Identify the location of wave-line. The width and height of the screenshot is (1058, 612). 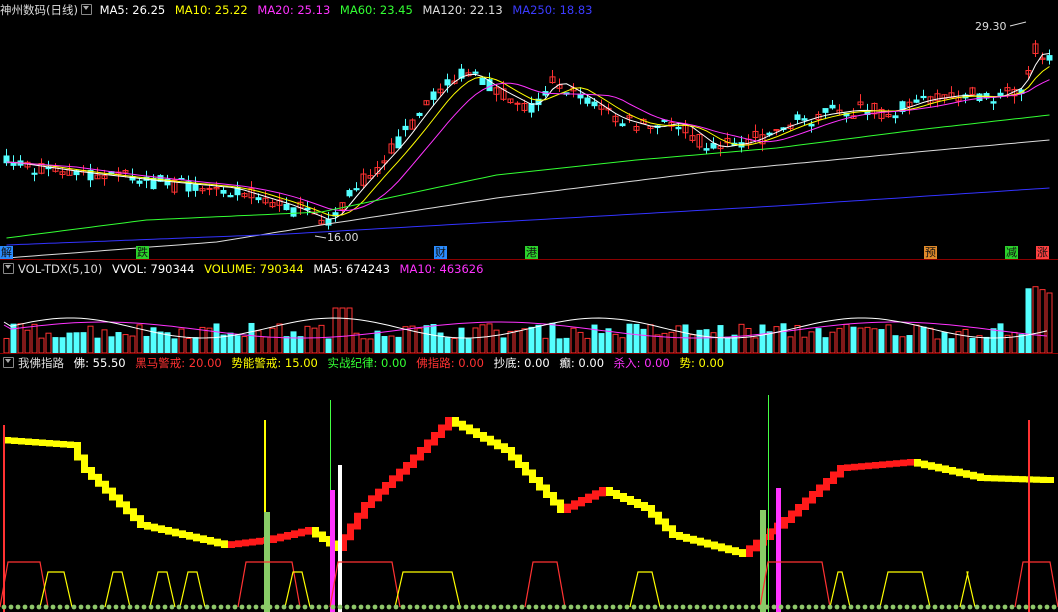
(795, 584).